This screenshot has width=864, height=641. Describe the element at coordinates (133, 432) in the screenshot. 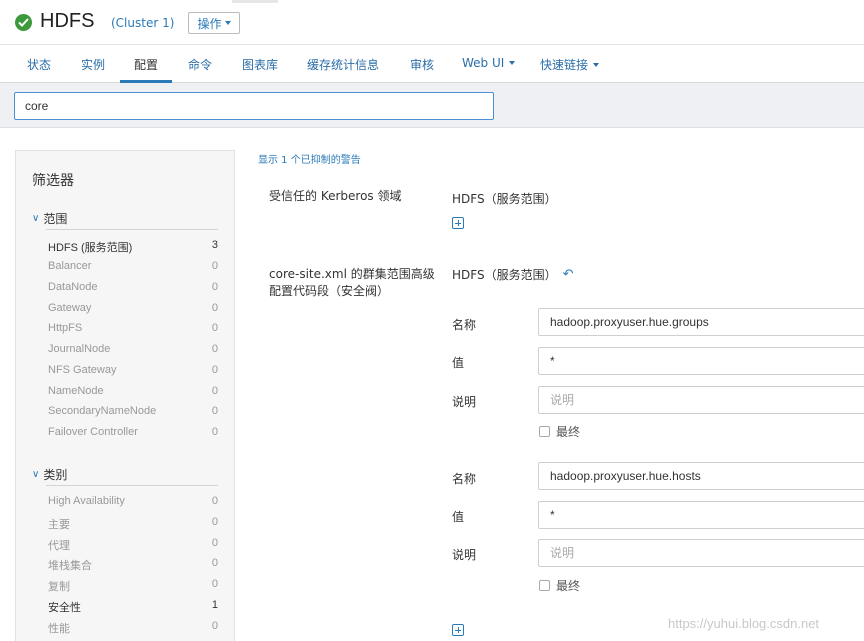

I see `filter-item: Failover Controller 0` at that location.